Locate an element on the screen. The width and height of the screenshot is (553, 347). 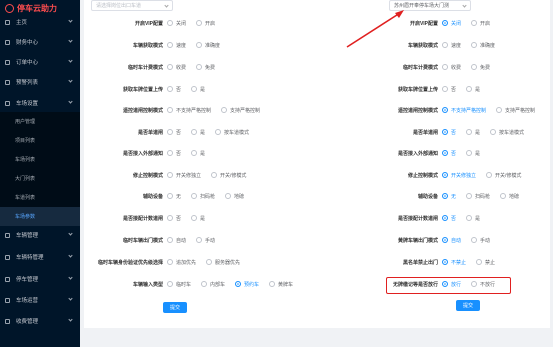
sidebar-item: 车场设置 is located at coordinates (40, 103).